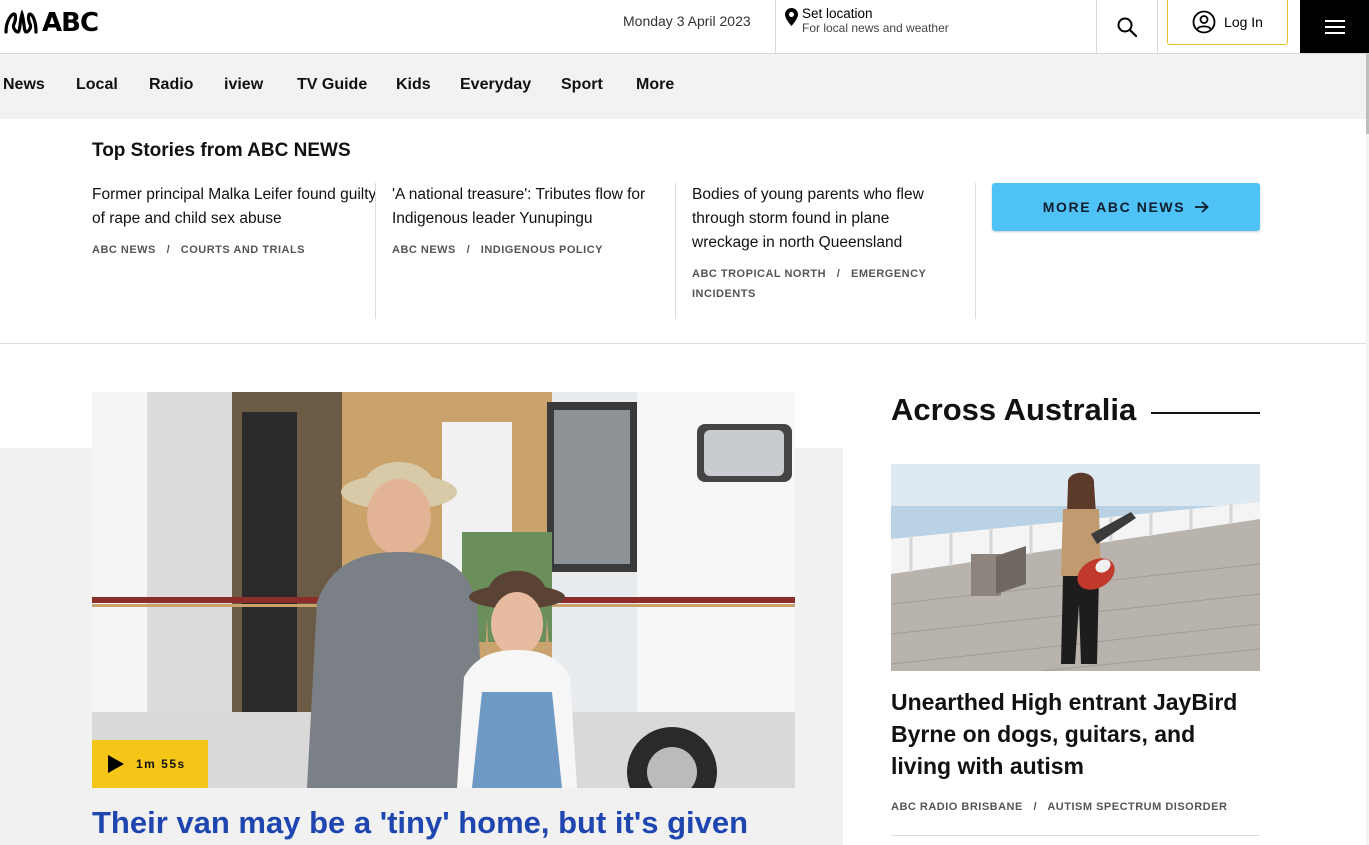  What do you see at coordinates (97, 85) in the screenshot?
I see `nav-item-local: Local` at bounding box center [97, 85].